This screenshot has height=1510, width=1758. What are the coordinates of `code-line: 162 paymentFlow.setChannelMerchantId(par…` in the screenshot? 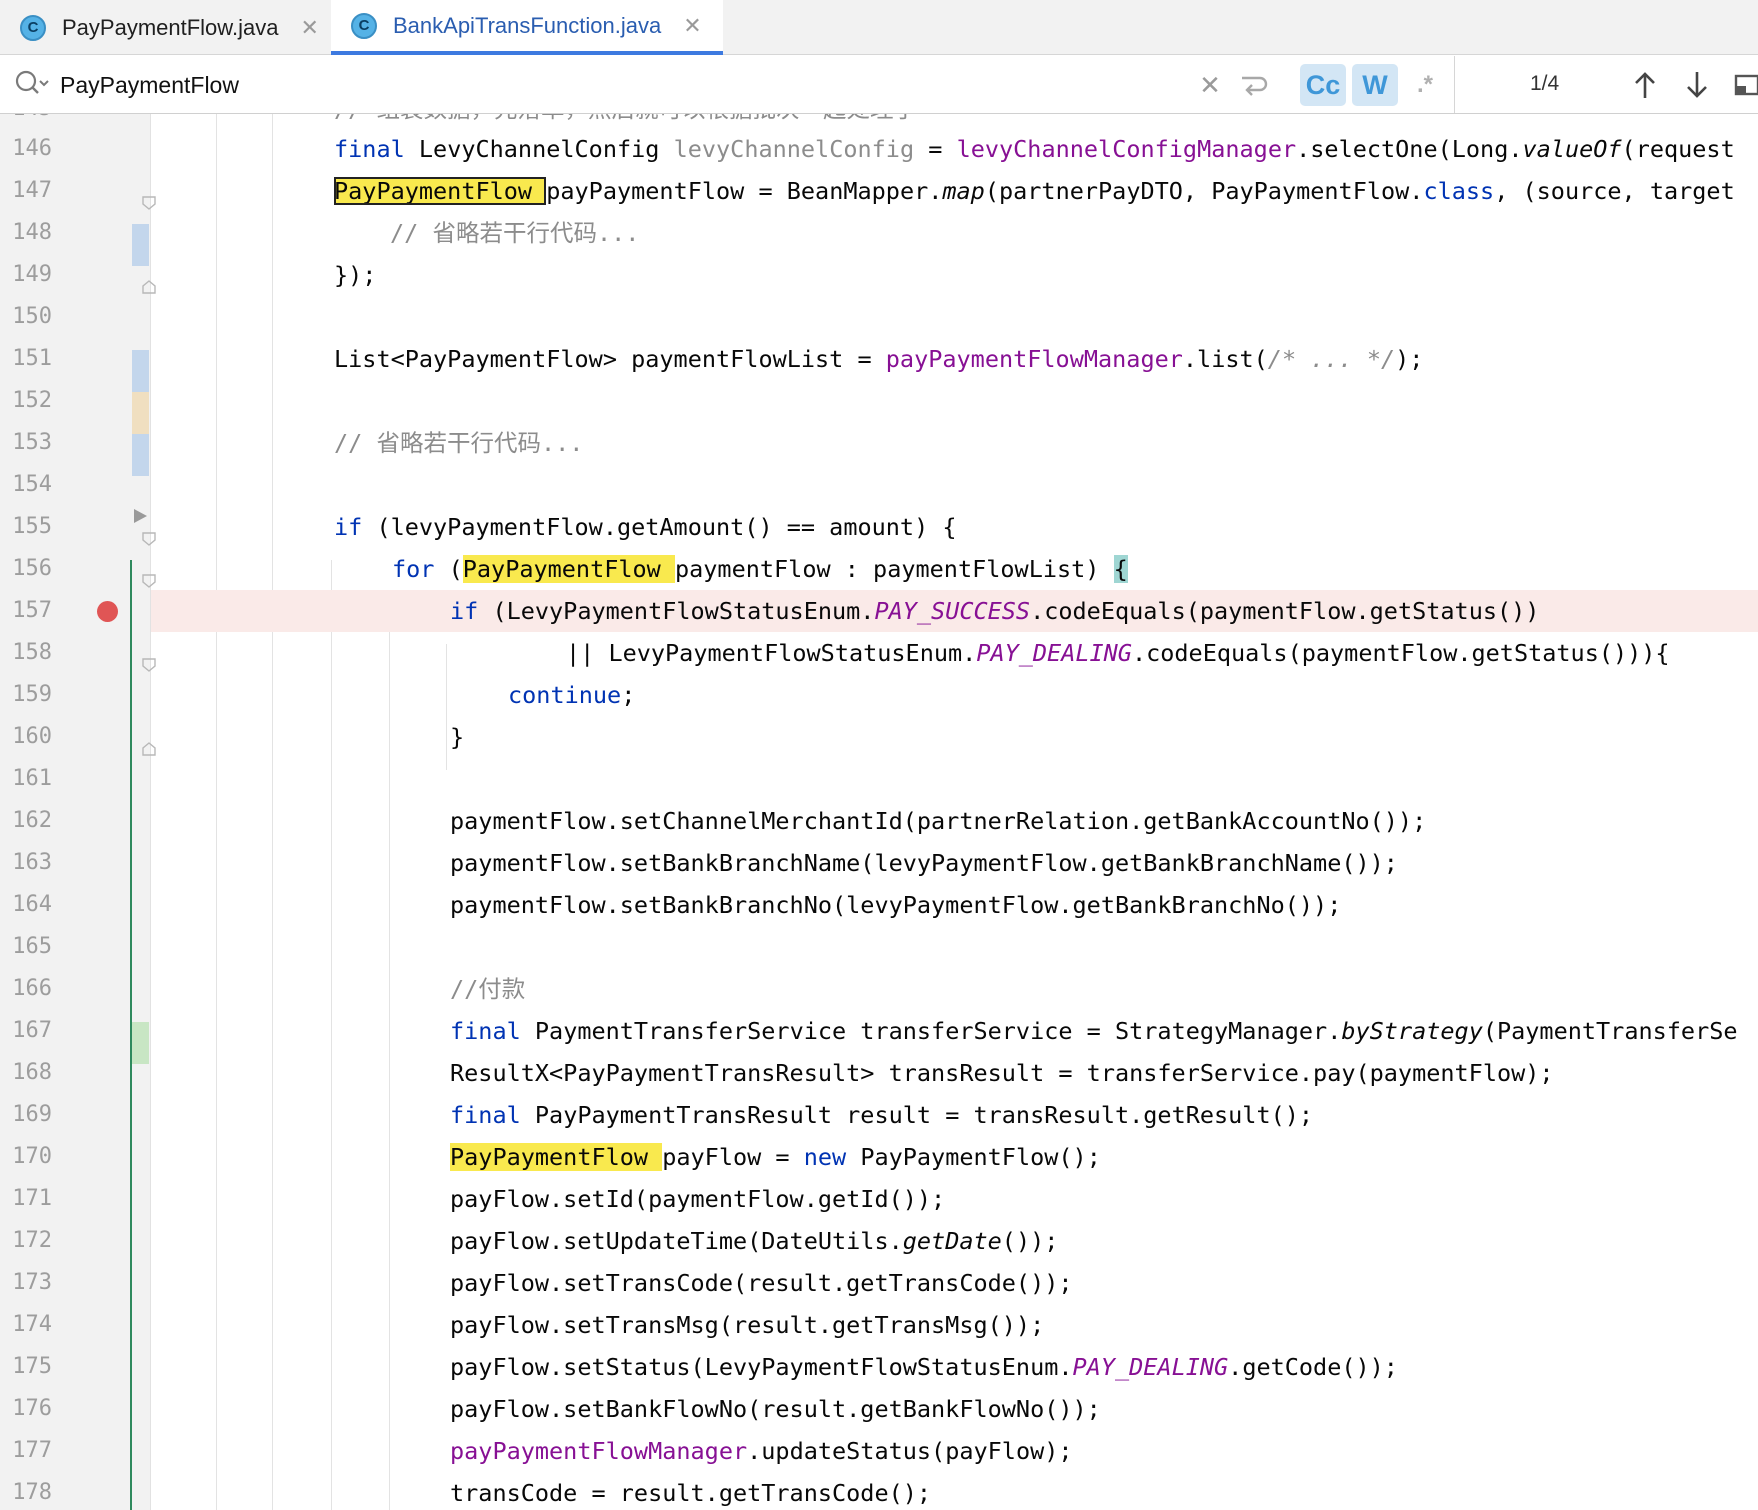 It's located at (879, 821).